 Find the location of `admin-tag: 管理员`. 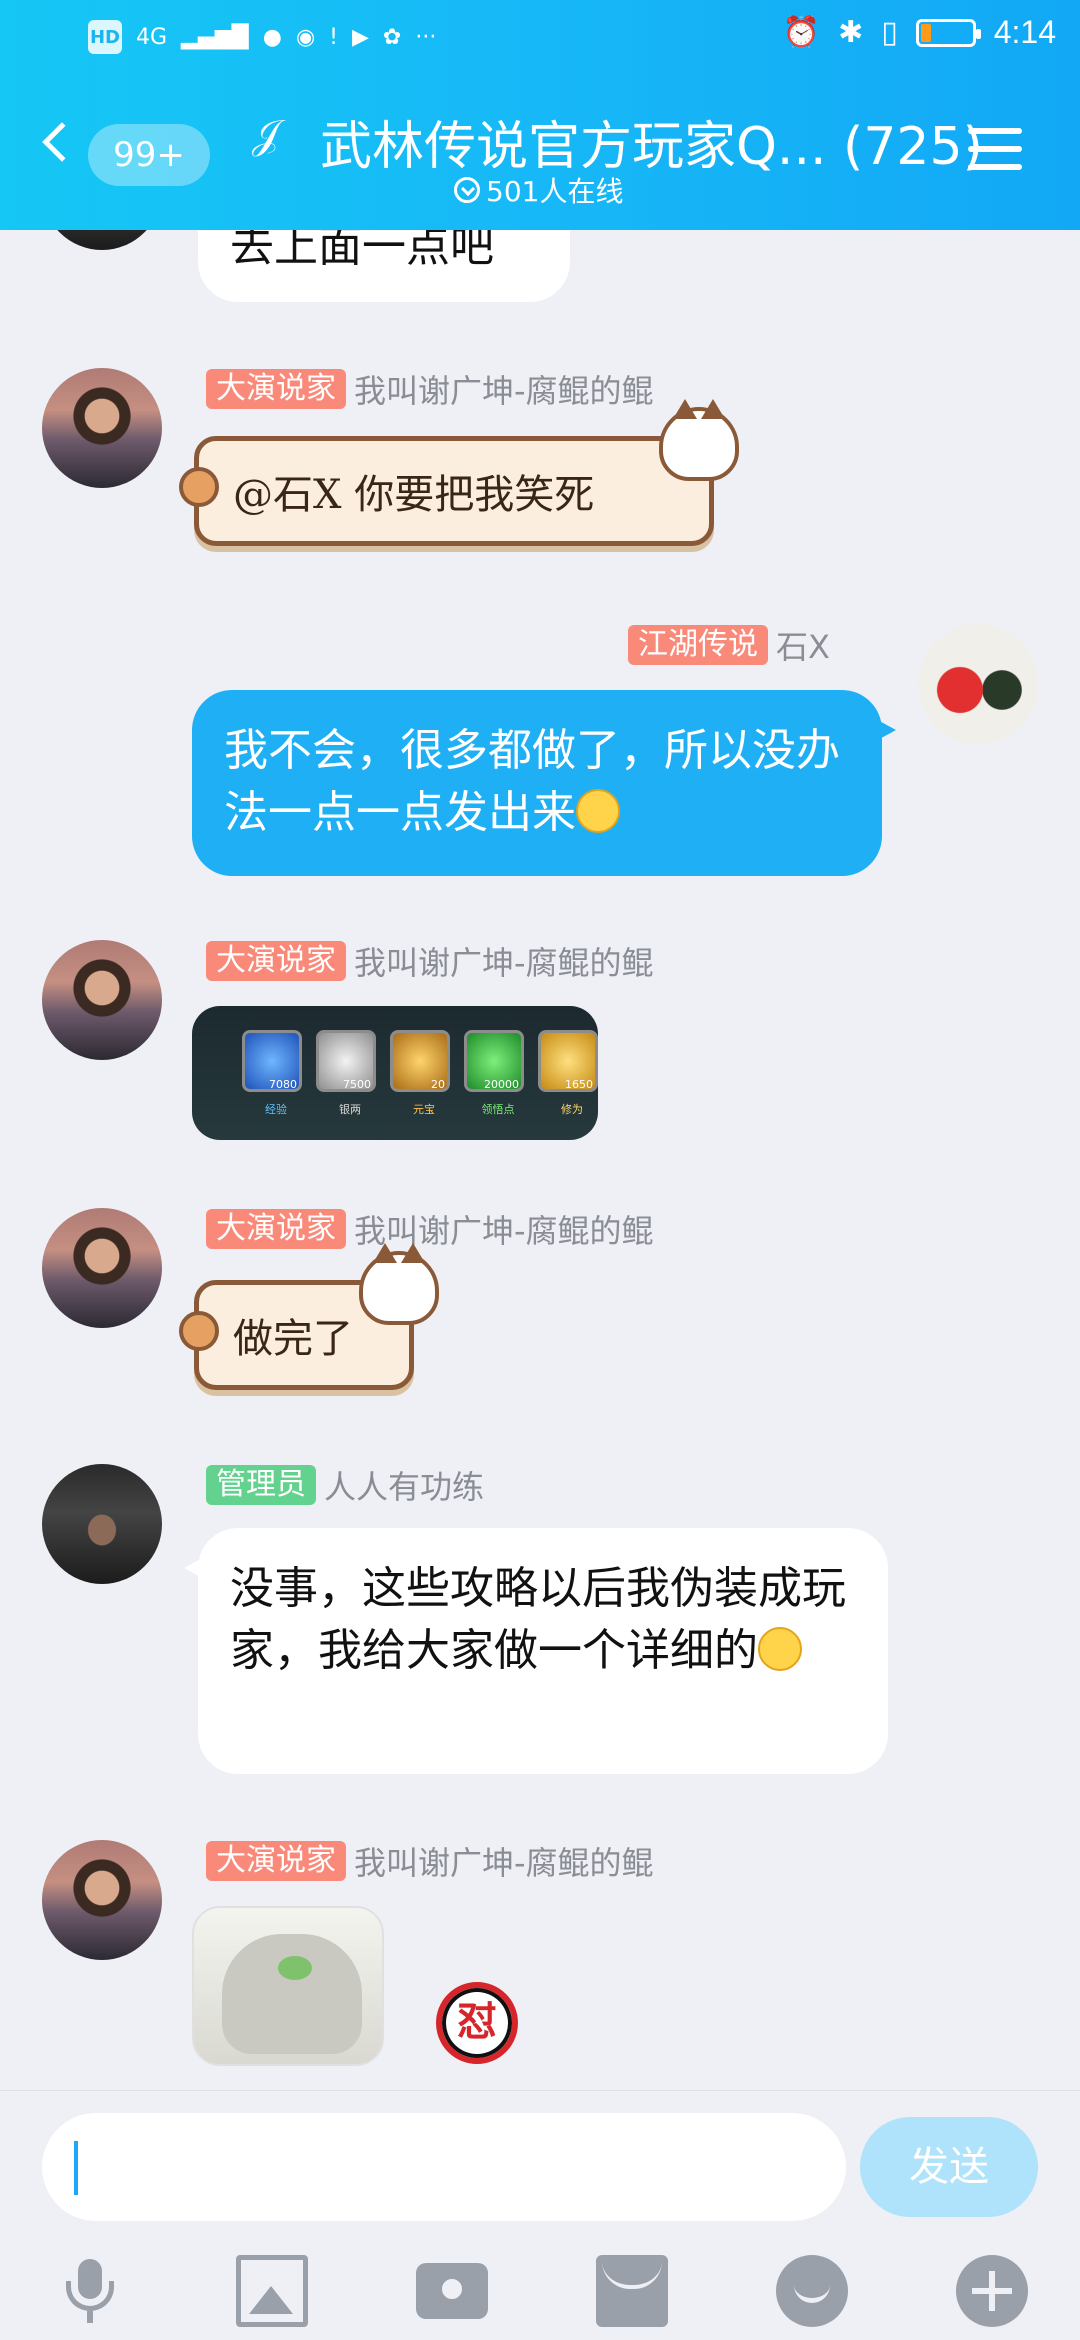

admin-tag: 管理员 is located at coordinates (261, 1485).